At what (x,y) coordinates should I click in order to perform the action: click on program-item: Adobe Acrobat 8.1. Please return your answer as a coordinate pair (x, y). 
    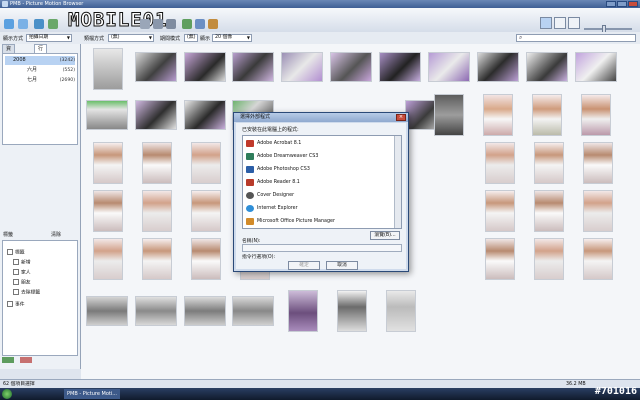
    Looking at the image, I should click on (323, 143).